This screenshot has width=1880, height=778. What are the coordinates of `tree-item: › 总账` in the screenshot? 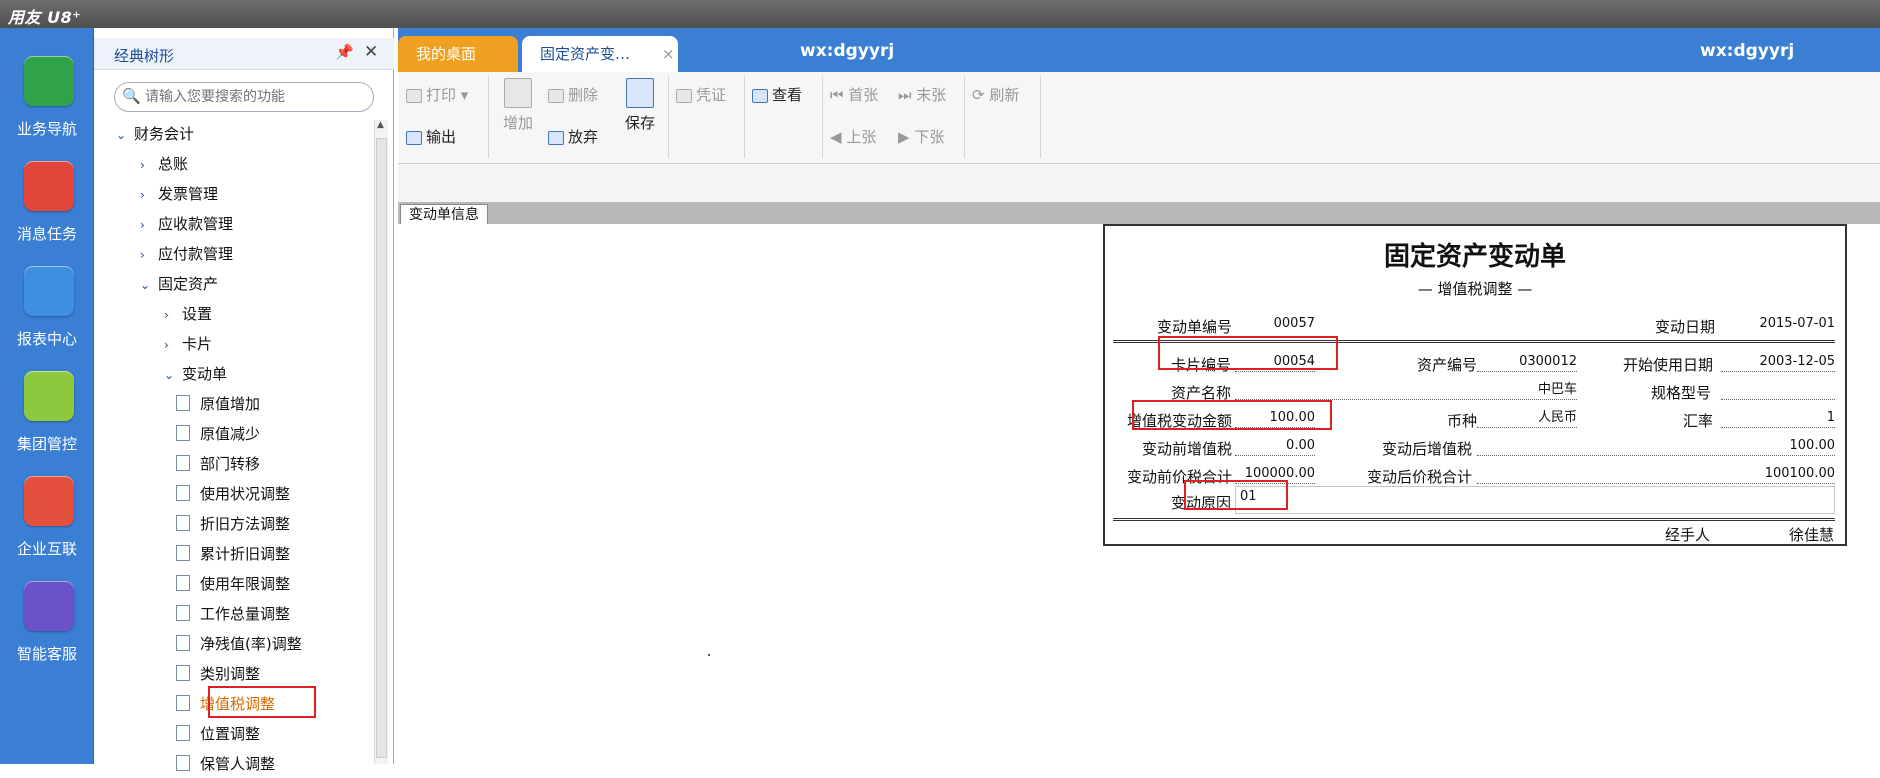 It's located at (164, 164).